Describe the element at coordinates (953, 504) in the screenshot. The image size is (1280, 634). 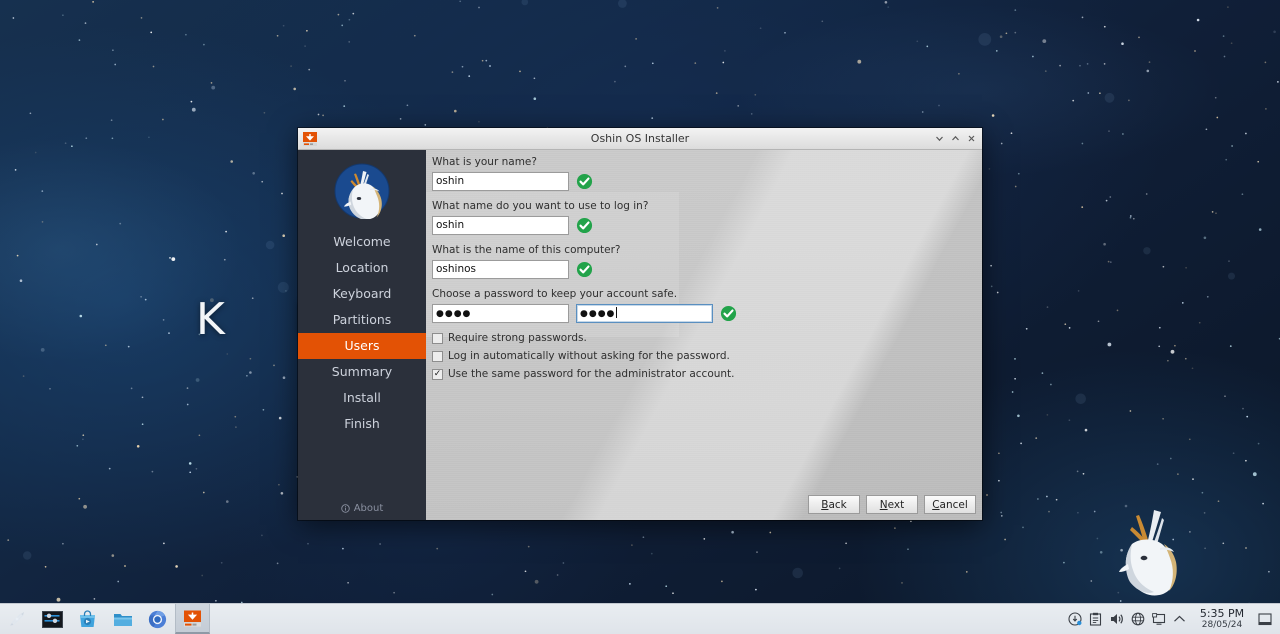
I see `cancel-label-rest: ancel` at that location.